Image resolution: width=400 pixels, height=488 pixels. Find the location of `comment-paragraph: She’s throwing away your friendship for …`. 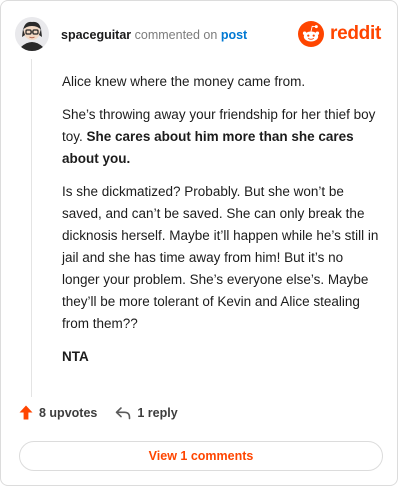

comment-paragraph: She’s throwing away your friendship for … is located at coordinates (221, 137).